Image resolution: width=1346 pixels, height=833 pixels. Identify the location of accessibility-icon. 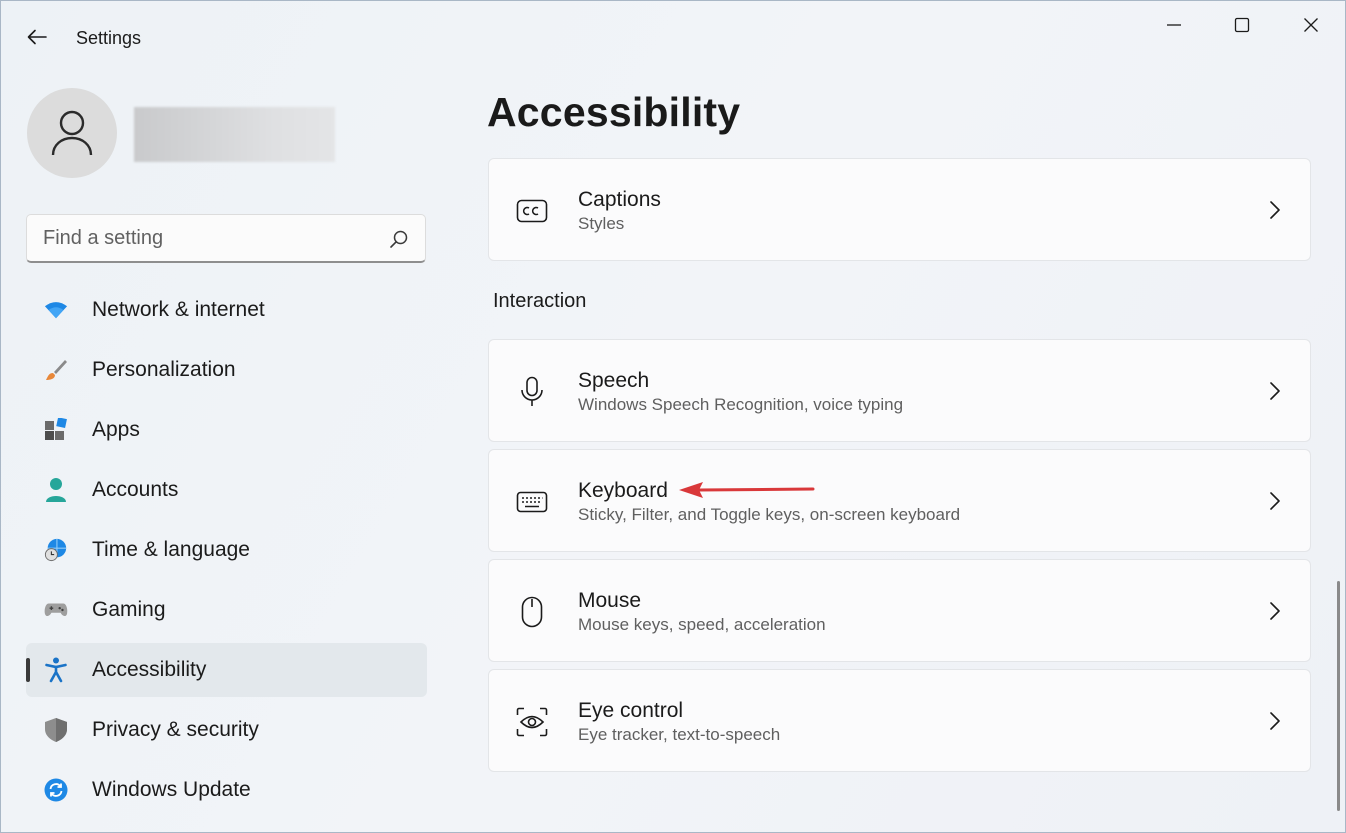
(56, 670).